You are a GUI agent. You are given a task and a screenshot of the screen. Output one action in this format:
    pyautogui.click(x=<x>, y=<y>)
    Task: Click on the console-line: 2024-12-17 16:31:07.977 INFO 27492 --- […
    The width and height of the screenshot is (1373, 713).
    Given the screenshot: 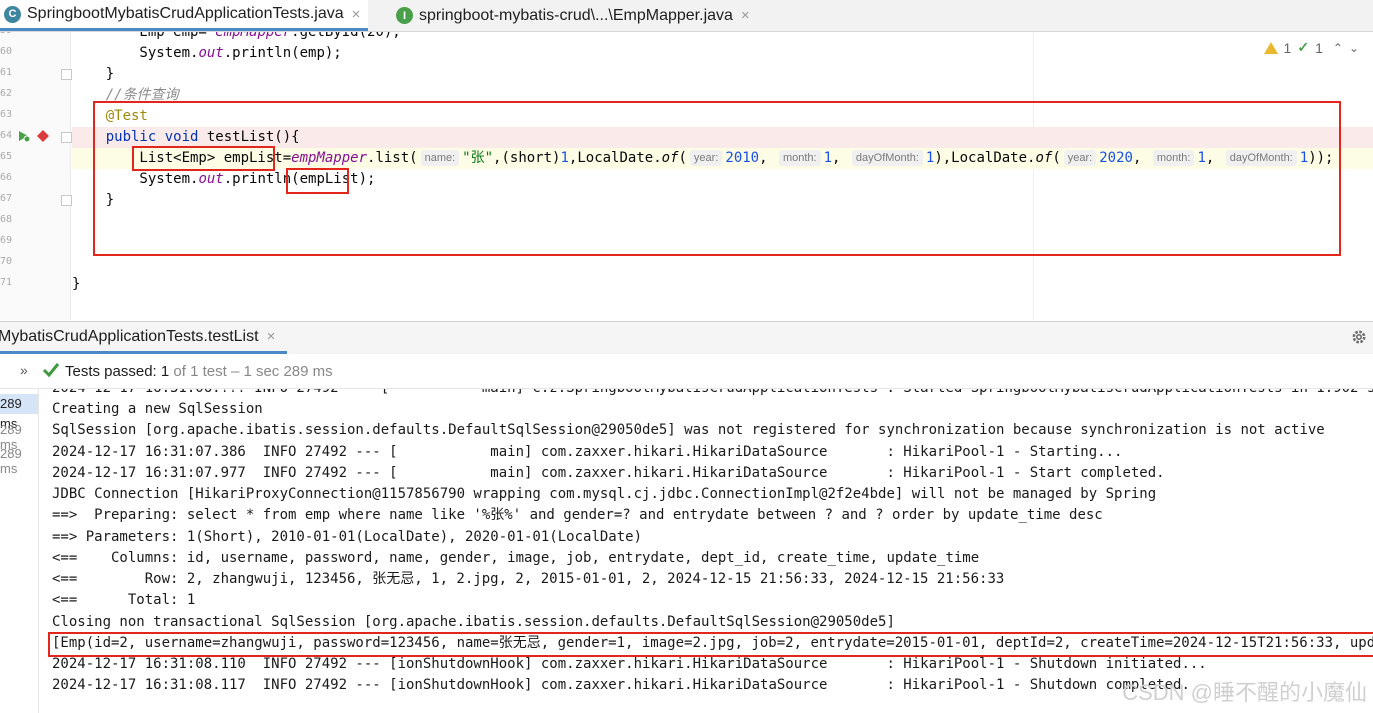 What is the action you would take?
    pyautogui.click(x=608, y=473)
    